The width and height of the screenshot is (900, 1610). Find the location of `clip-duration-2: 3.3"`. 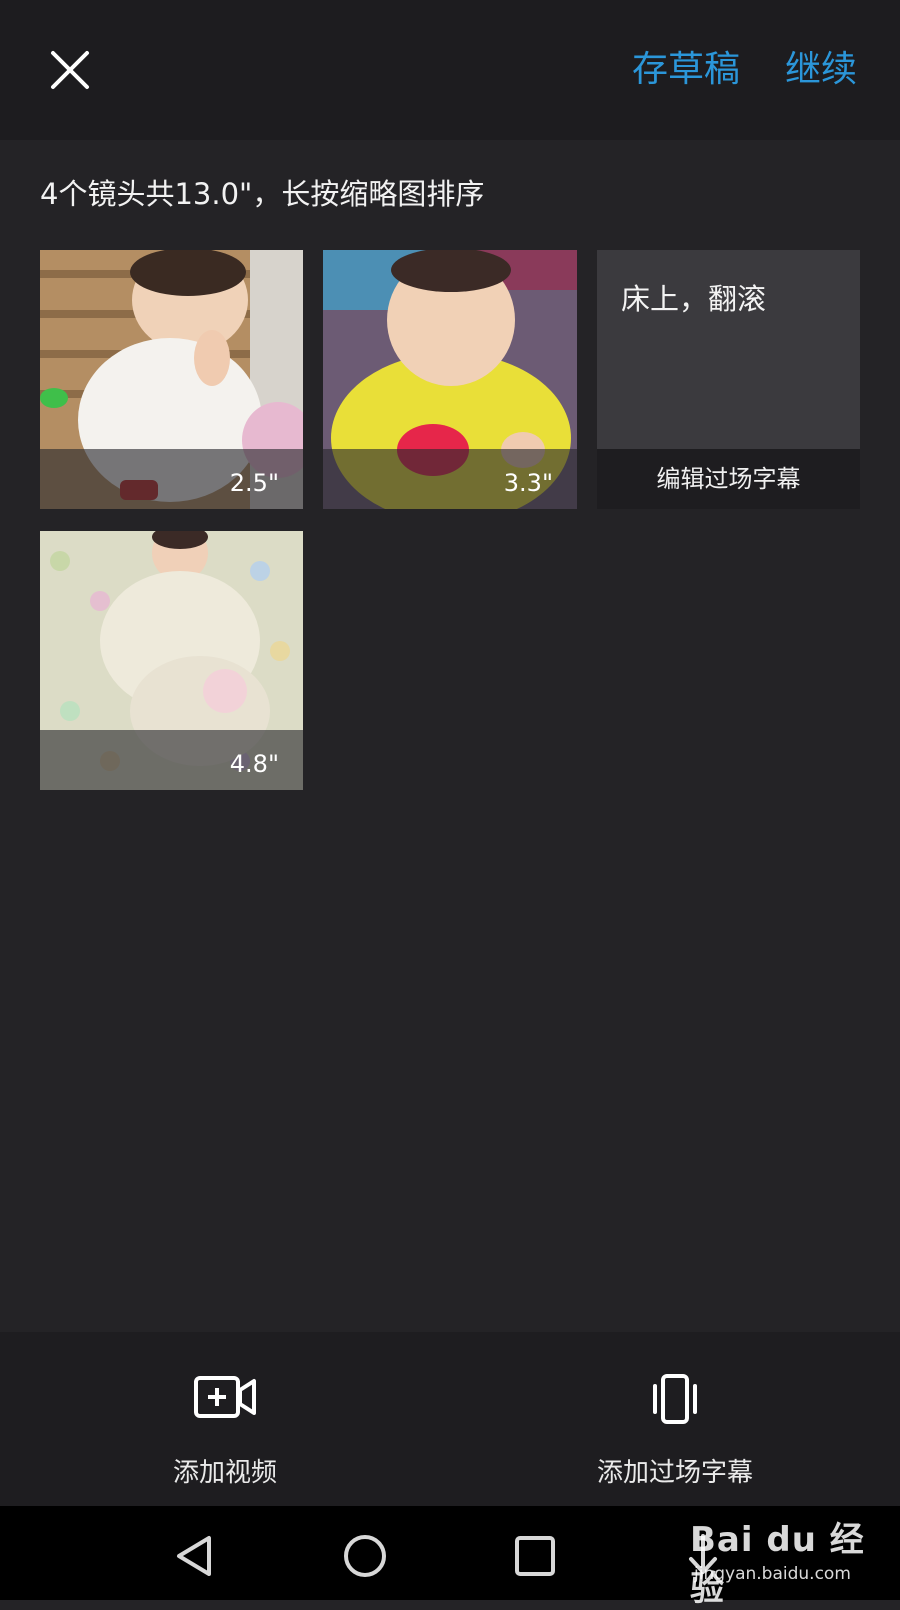

clip-duration-2: 3.3" is located at coordinates (528, 483).